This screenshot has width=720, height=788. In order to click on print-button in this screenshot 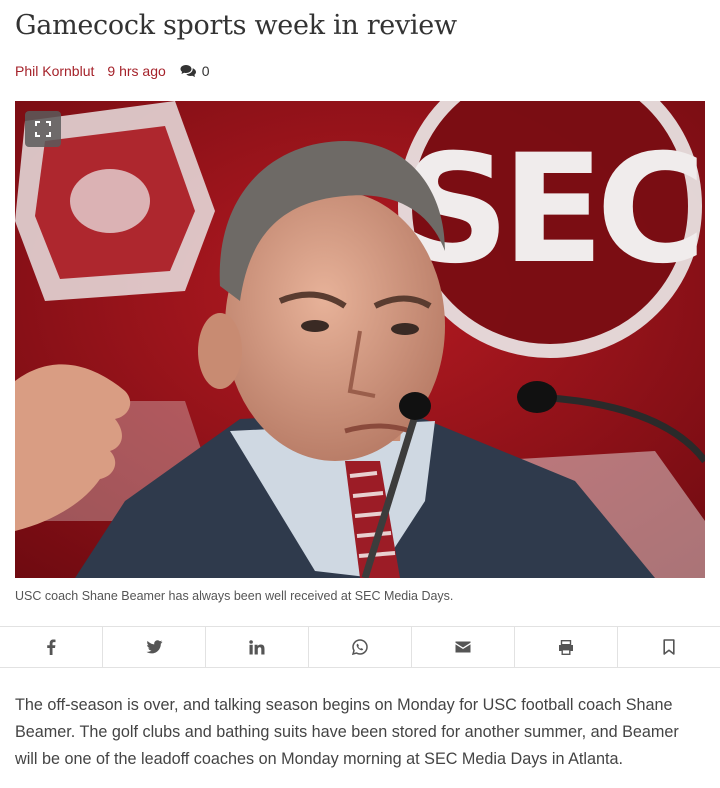, I will do `click(566, 647)`.